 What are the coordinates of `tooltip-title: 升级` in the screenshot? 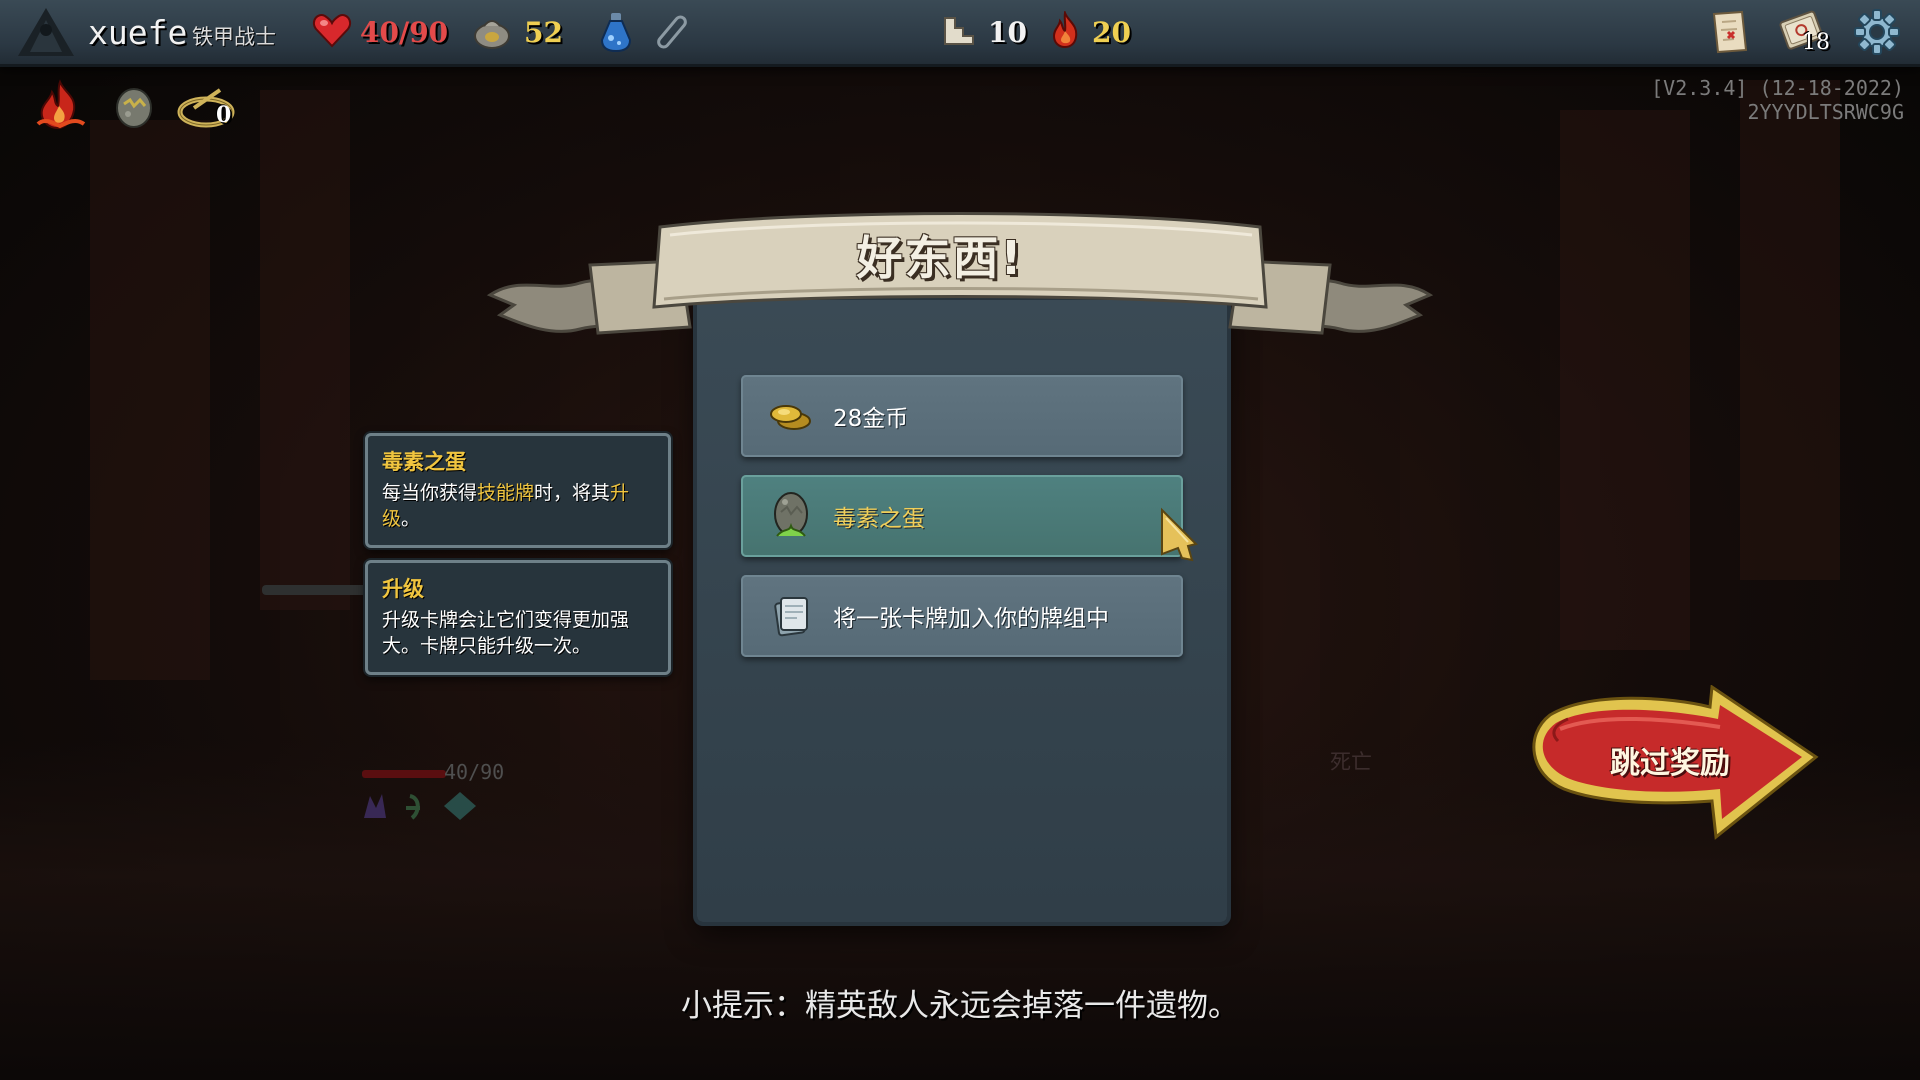 It's located at (403, 589).